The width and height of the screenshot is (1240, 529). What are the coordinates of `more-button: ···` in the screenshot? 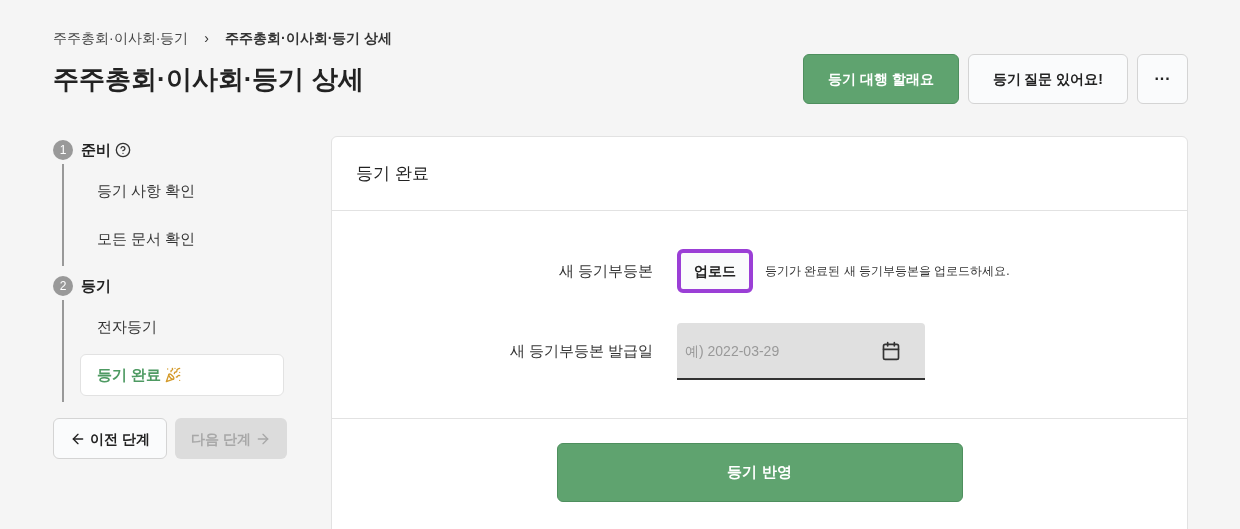 It's located at (1162, 79).